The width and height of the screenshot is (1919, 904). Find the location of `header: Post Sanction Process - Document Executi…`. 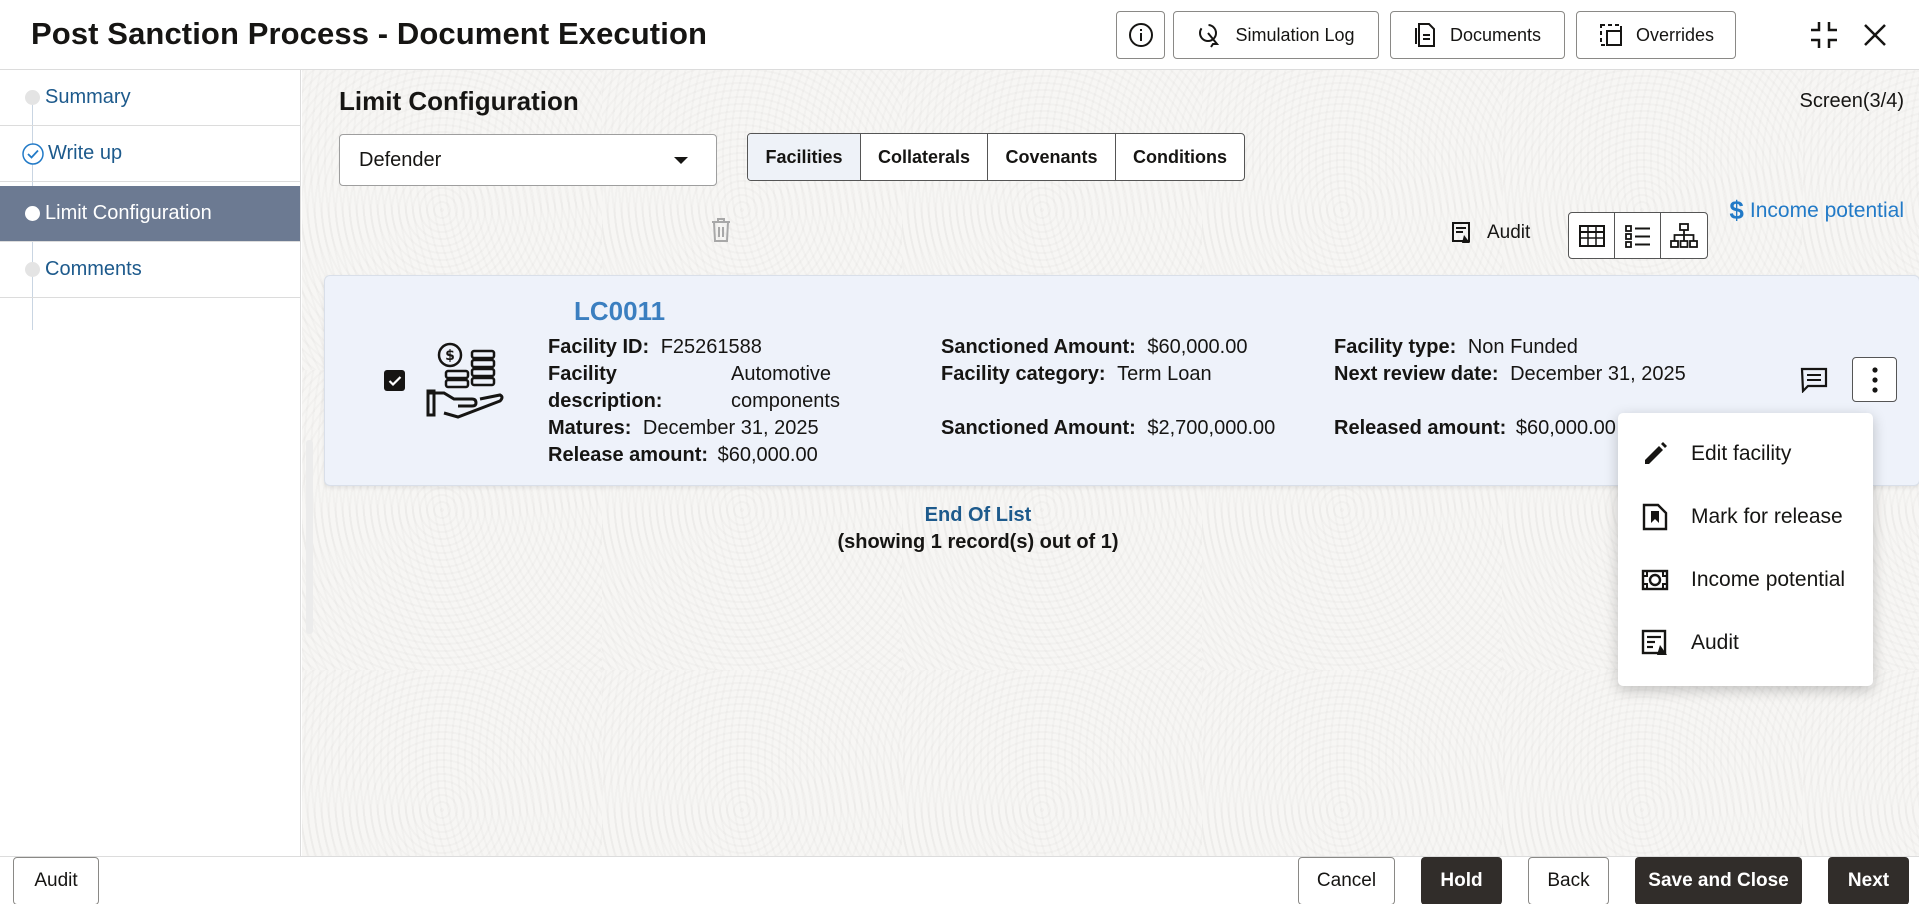

header: Post Sanction Process - Document Executi… is located at coordinates (959, 35).